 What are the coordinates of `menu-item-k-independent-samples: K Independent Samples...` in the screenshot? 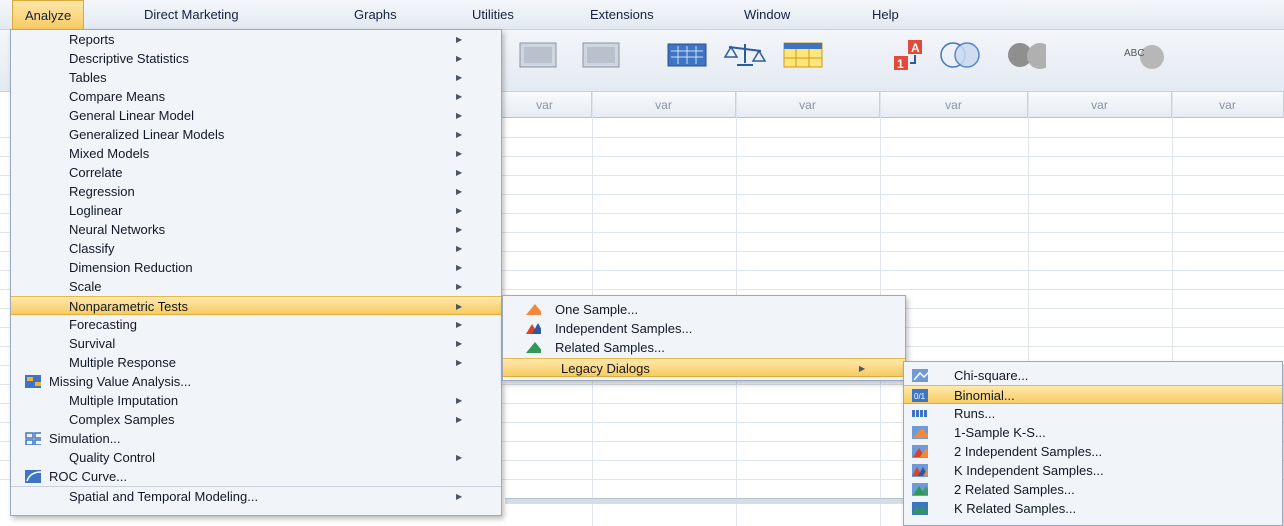 It's located at (1093, 470).